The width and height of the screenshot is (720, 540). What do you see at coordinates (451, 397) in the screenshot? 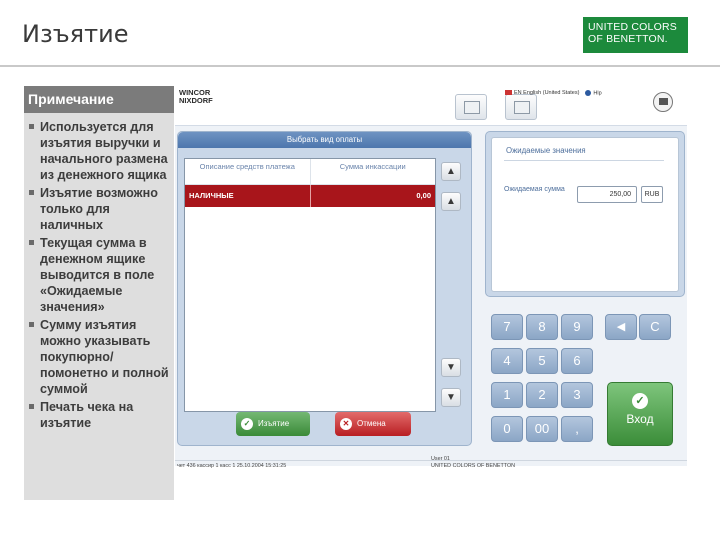
I see `scroll-bottom-button: ▼` at bounding box center [451, 397].